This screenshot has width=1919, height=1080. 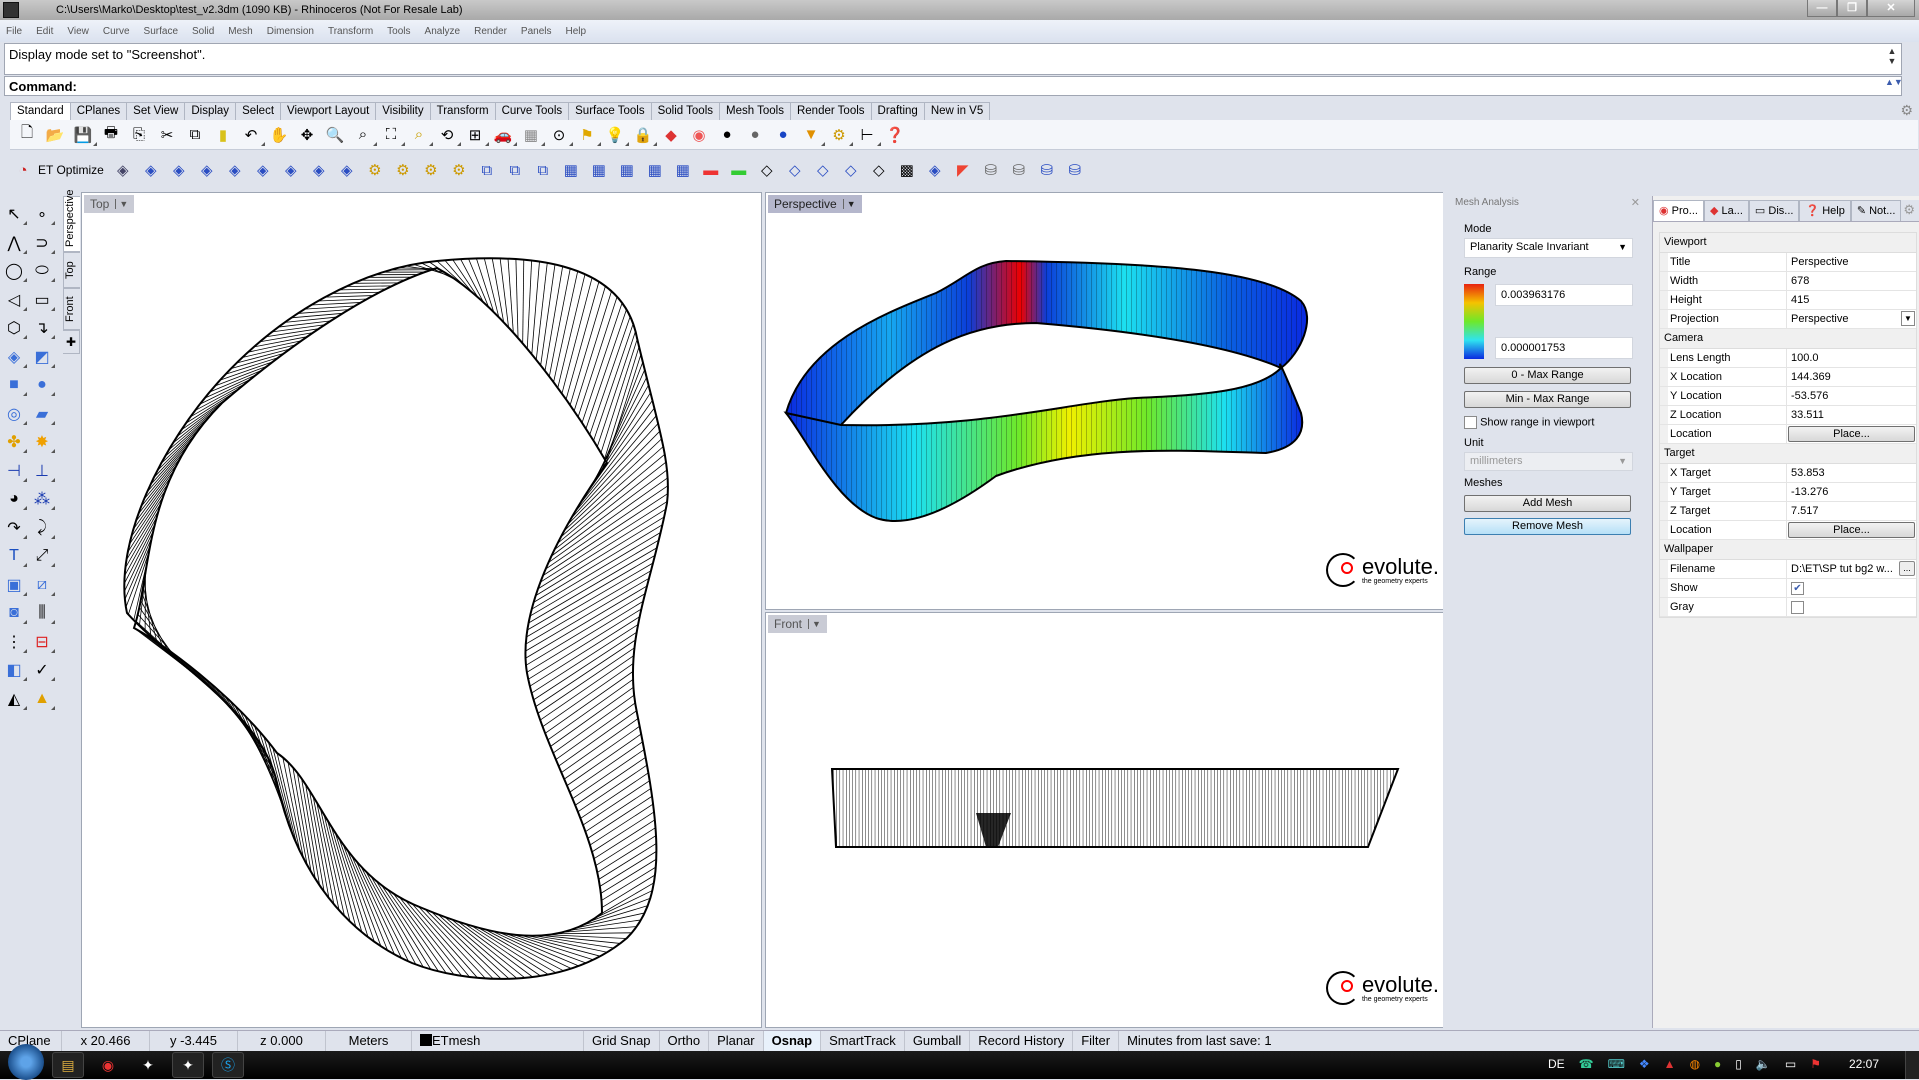 What do you see at coordinates (155, 111) in the screenshot?
I see `tab-set-view: Set View` at bounding box center [155, 111].